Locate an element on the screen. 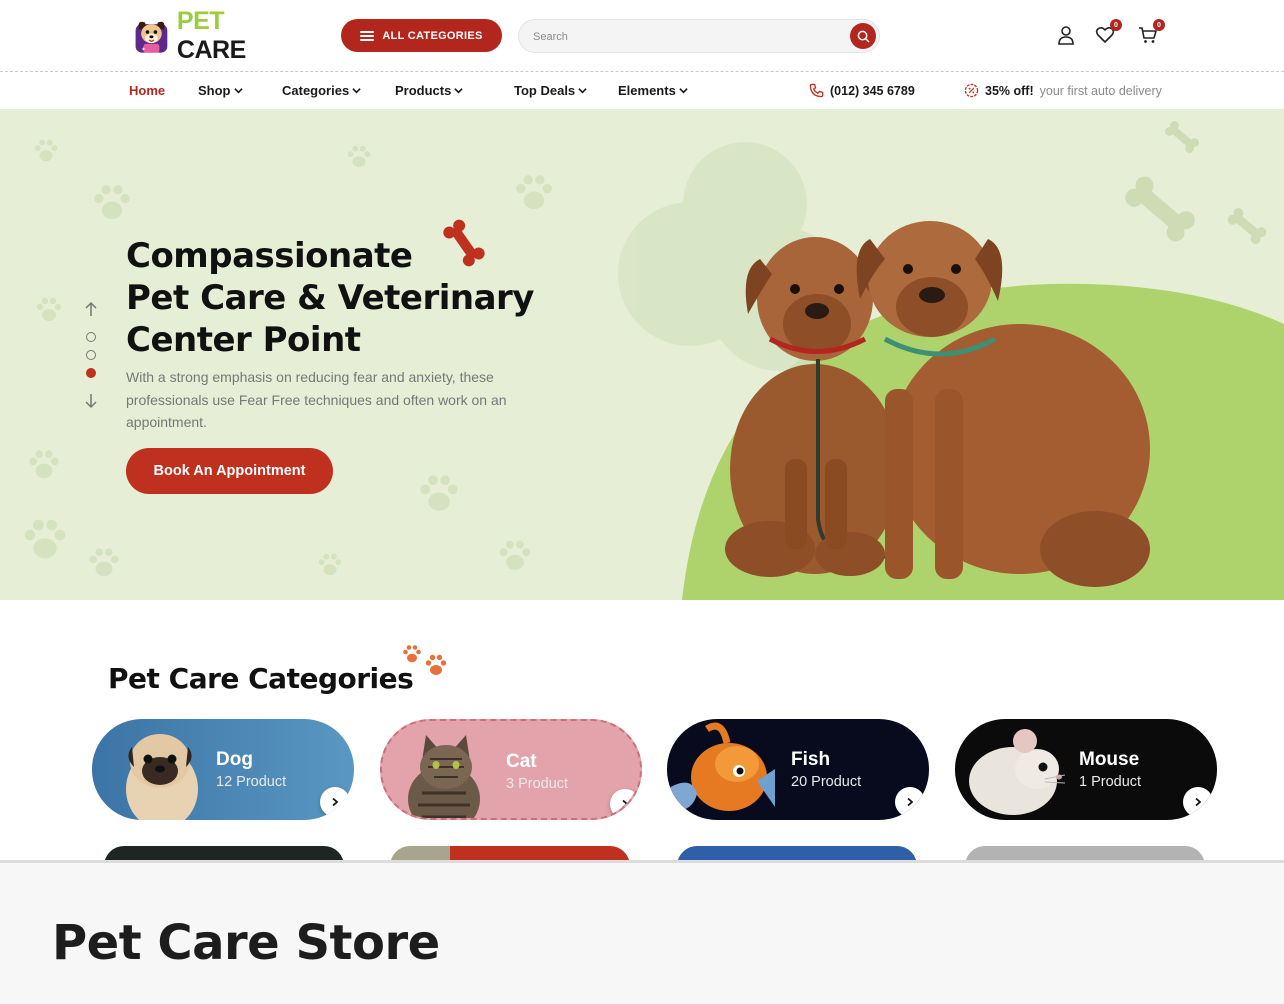 Image resolution: width=1284 pixels, height=1004 pixels. phone-link: (012) 345 6789 is located at coordinates (862, 90).